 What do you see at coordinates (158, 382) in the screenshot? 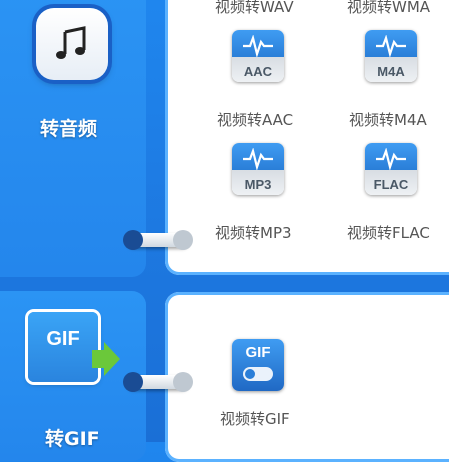
I see `binder-clip-gif` at bounding box center [158, 382].